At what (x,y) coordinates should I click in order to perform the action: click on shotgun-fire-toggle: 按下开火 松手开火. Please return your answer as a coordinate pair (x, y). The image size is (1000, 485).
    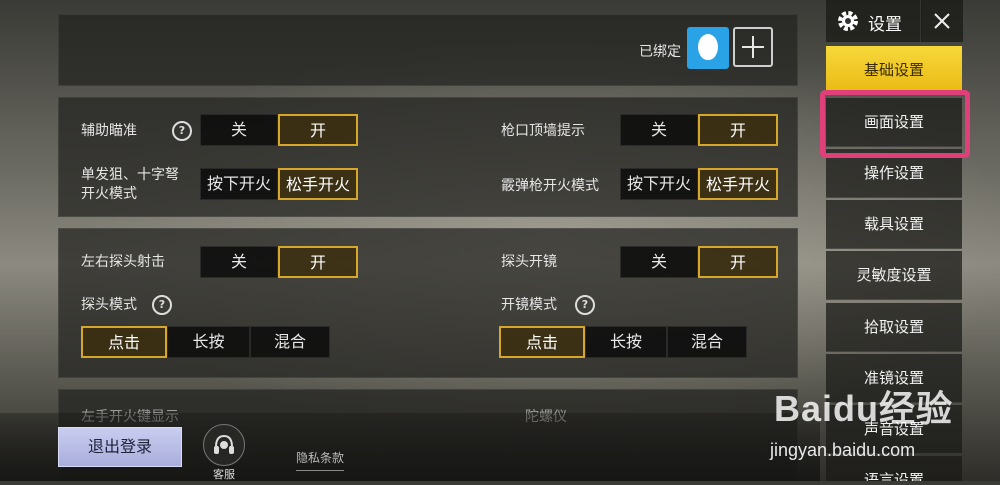
    Looking at the image, I should click on (699, 184).